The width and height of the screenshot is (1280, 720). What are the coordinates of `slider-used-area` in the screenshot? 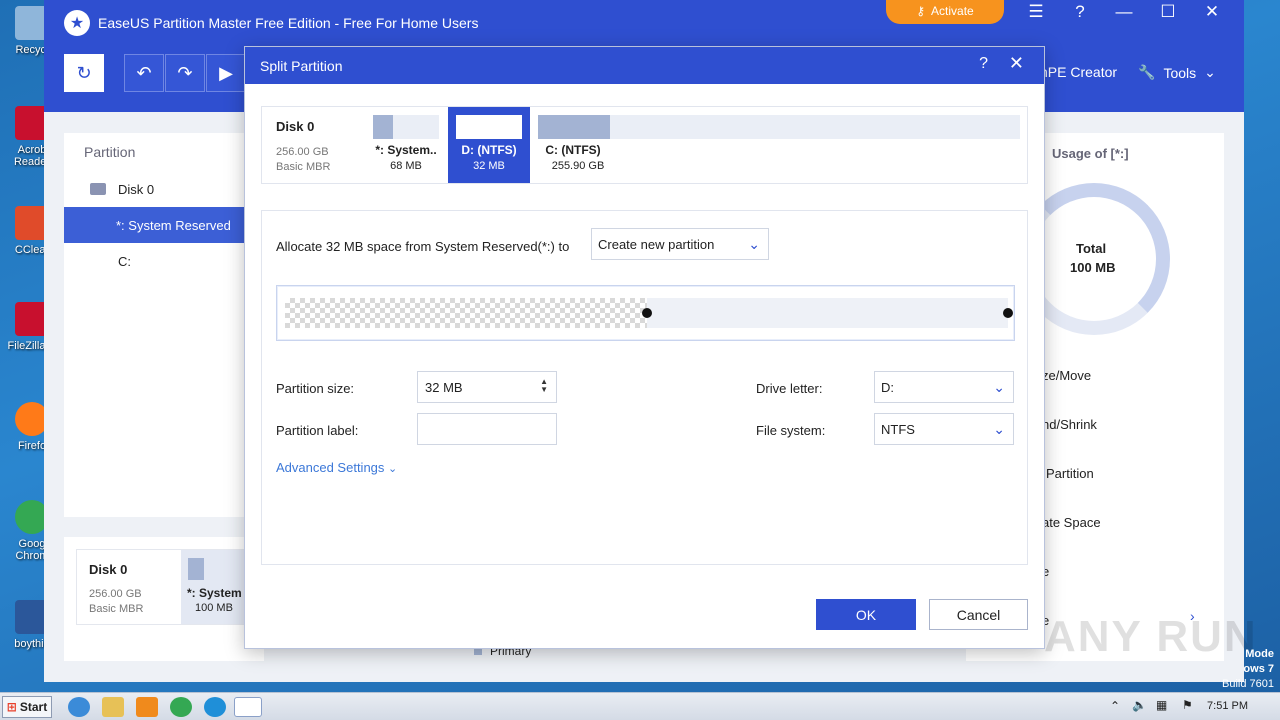 It's located at (466, 313).